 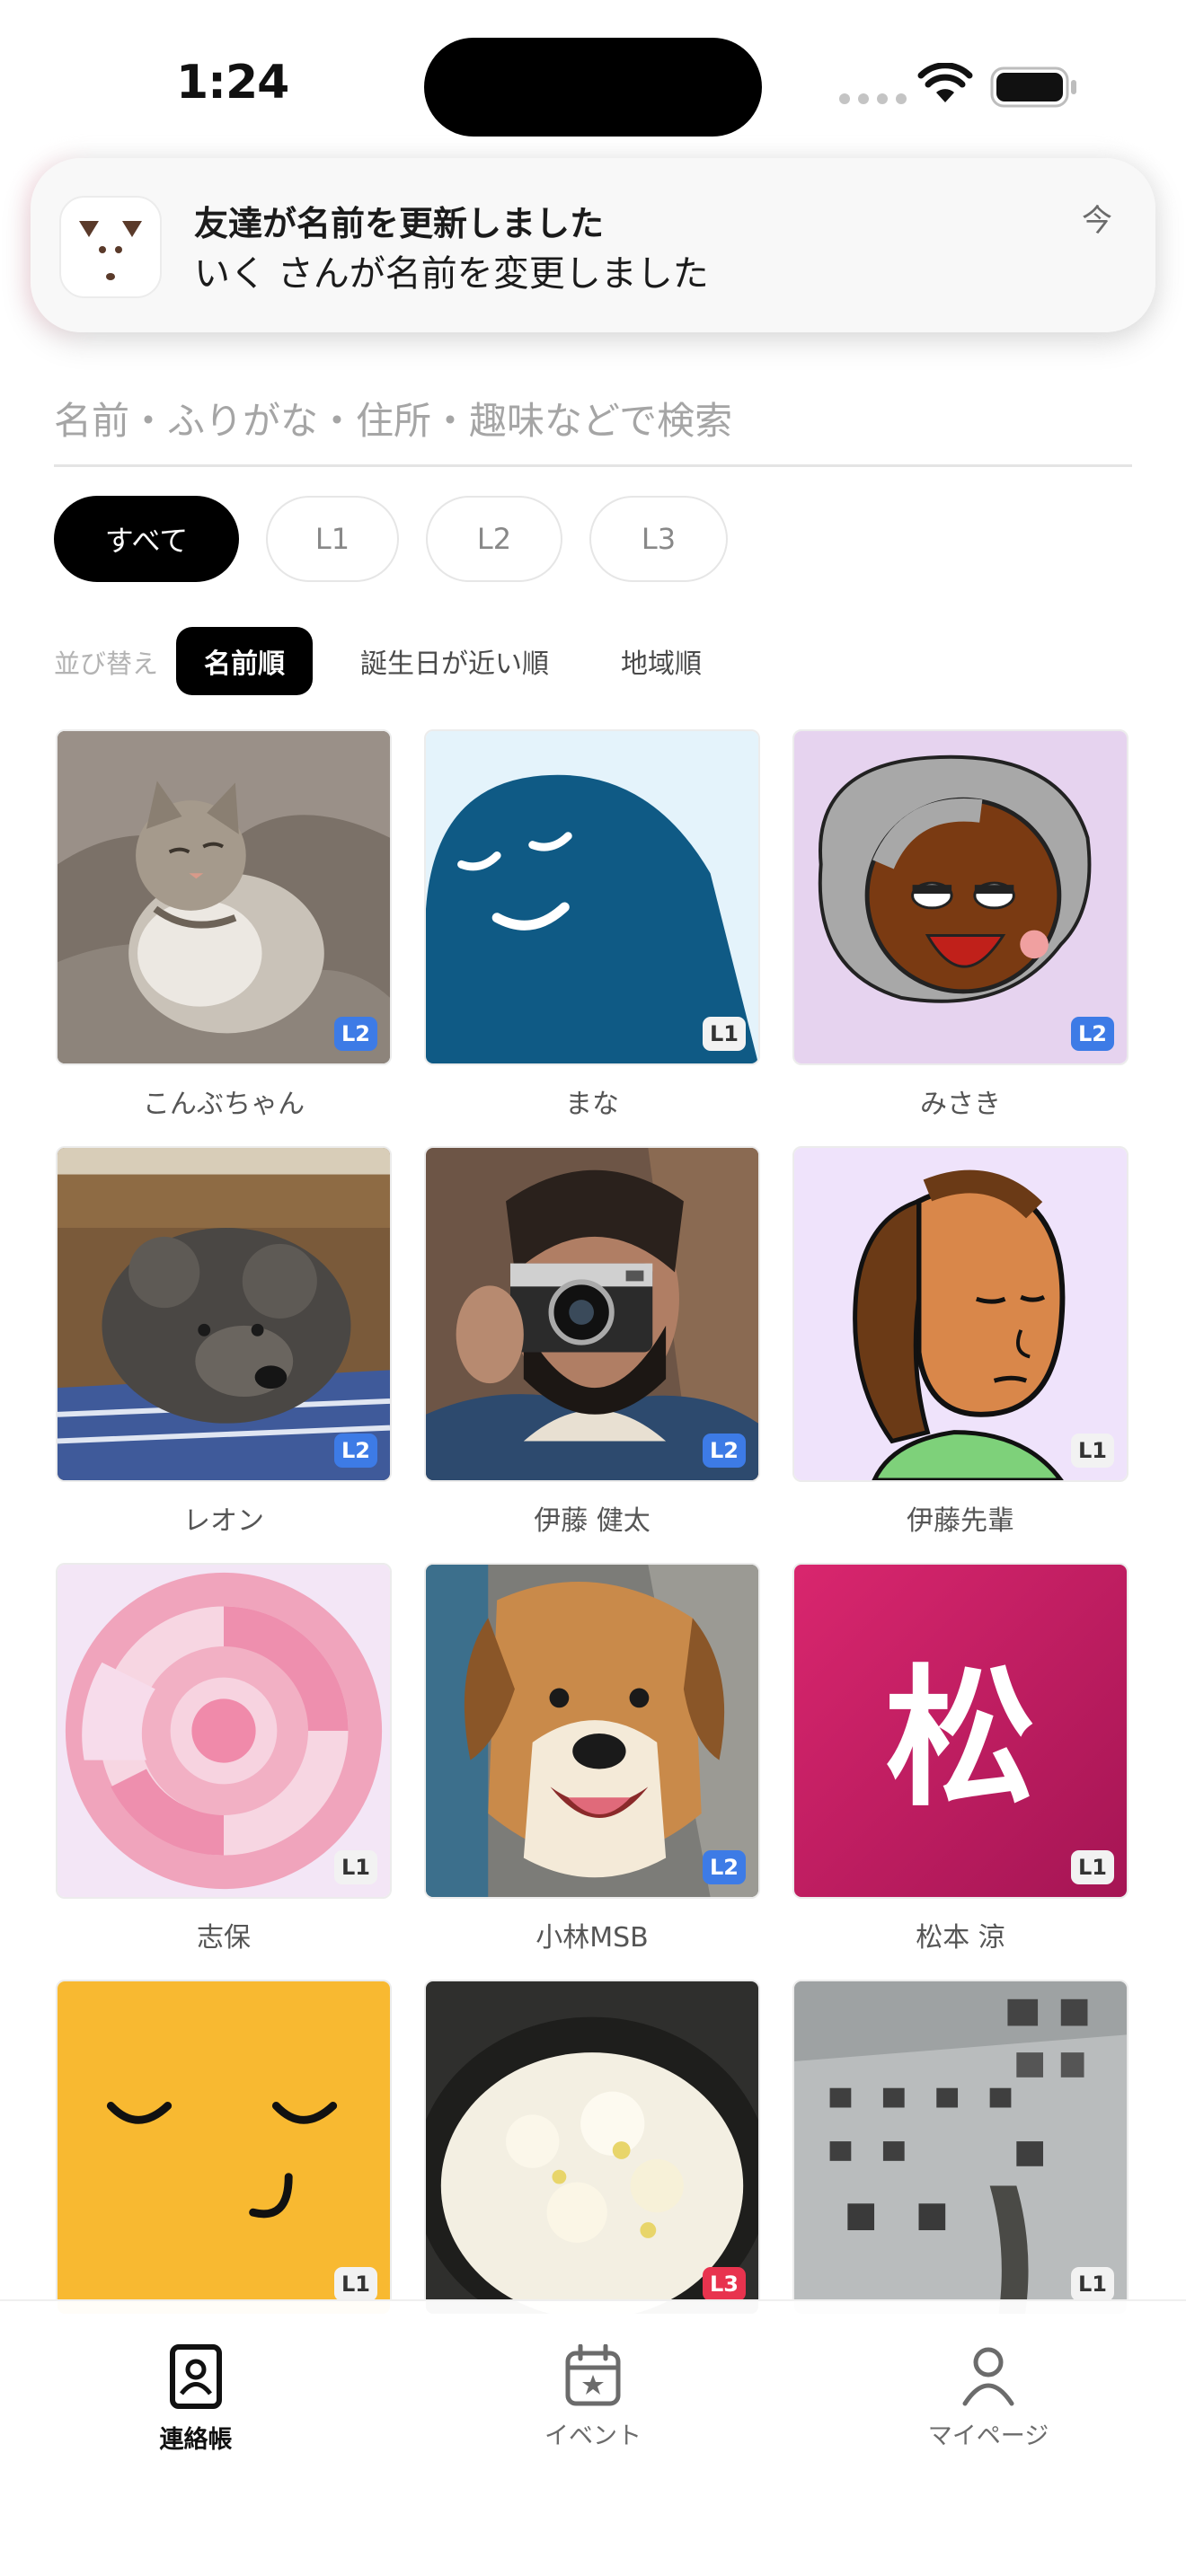 I want to click on contact-name: レオン, so click(x=223, y=1521).